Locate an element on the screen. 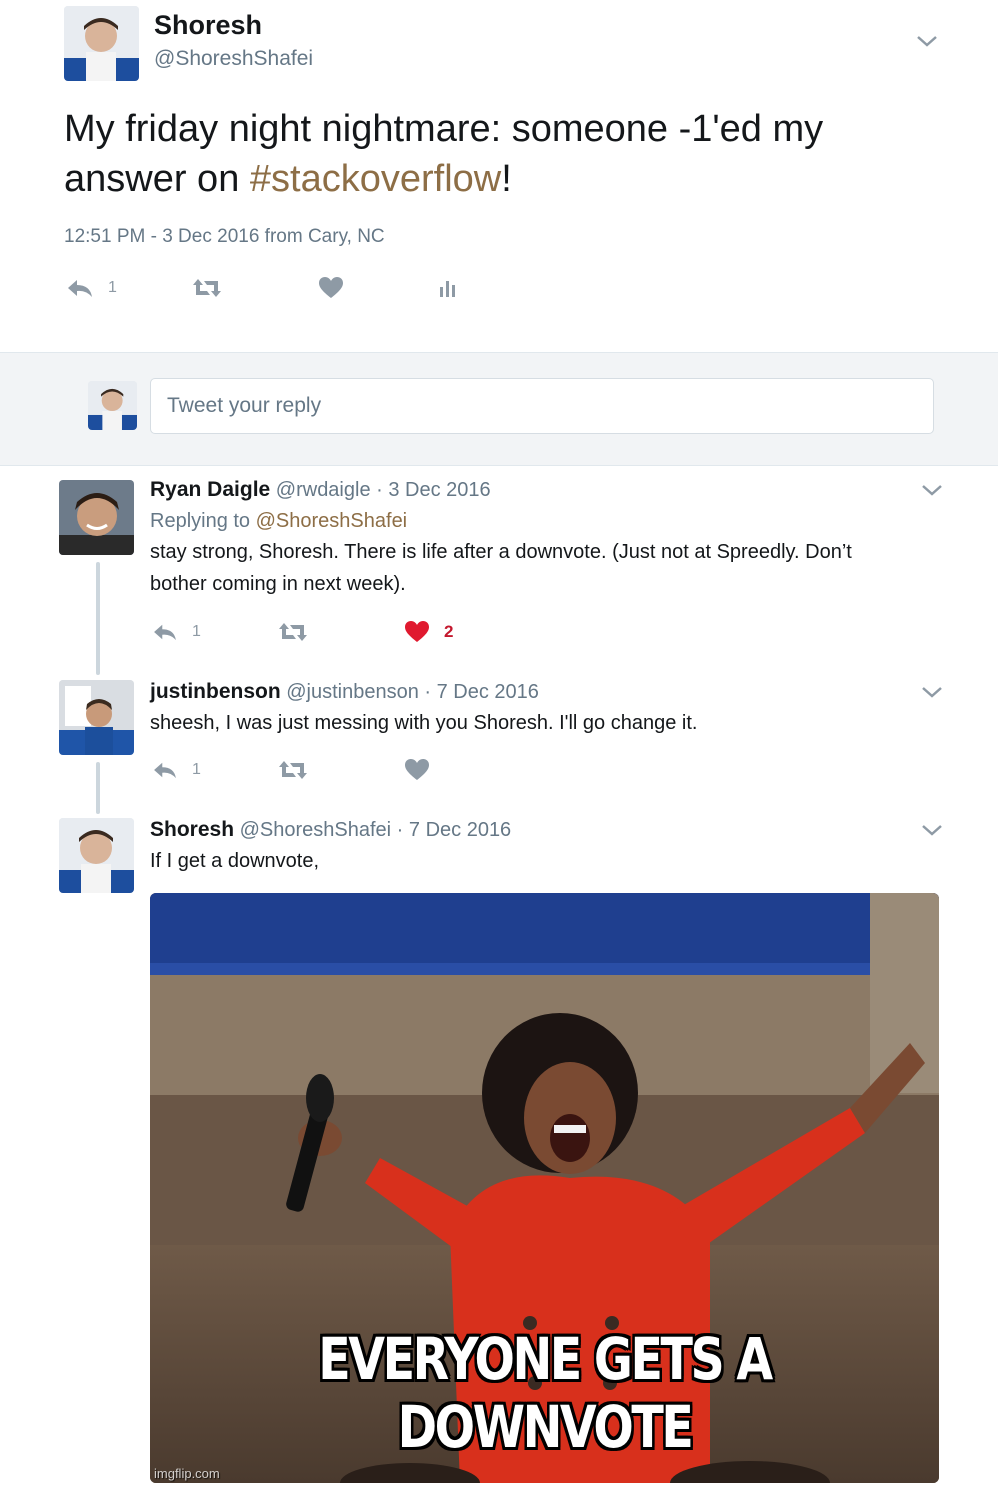 The image size is (998, 1500). like-button: 2 is located at coordinates (428, 632).